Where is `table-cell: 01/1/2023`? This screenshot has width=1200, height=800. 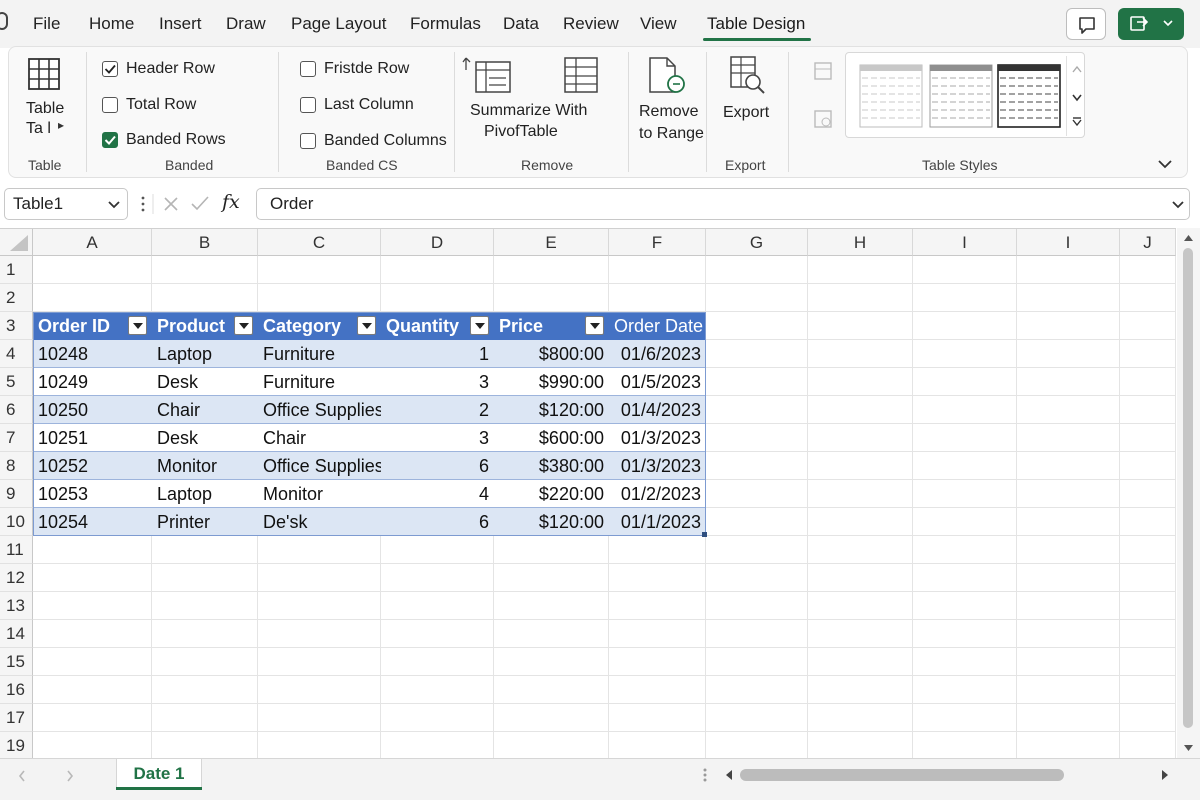 table-cell: 01/1/2023 is located at coordinates (657, 522).